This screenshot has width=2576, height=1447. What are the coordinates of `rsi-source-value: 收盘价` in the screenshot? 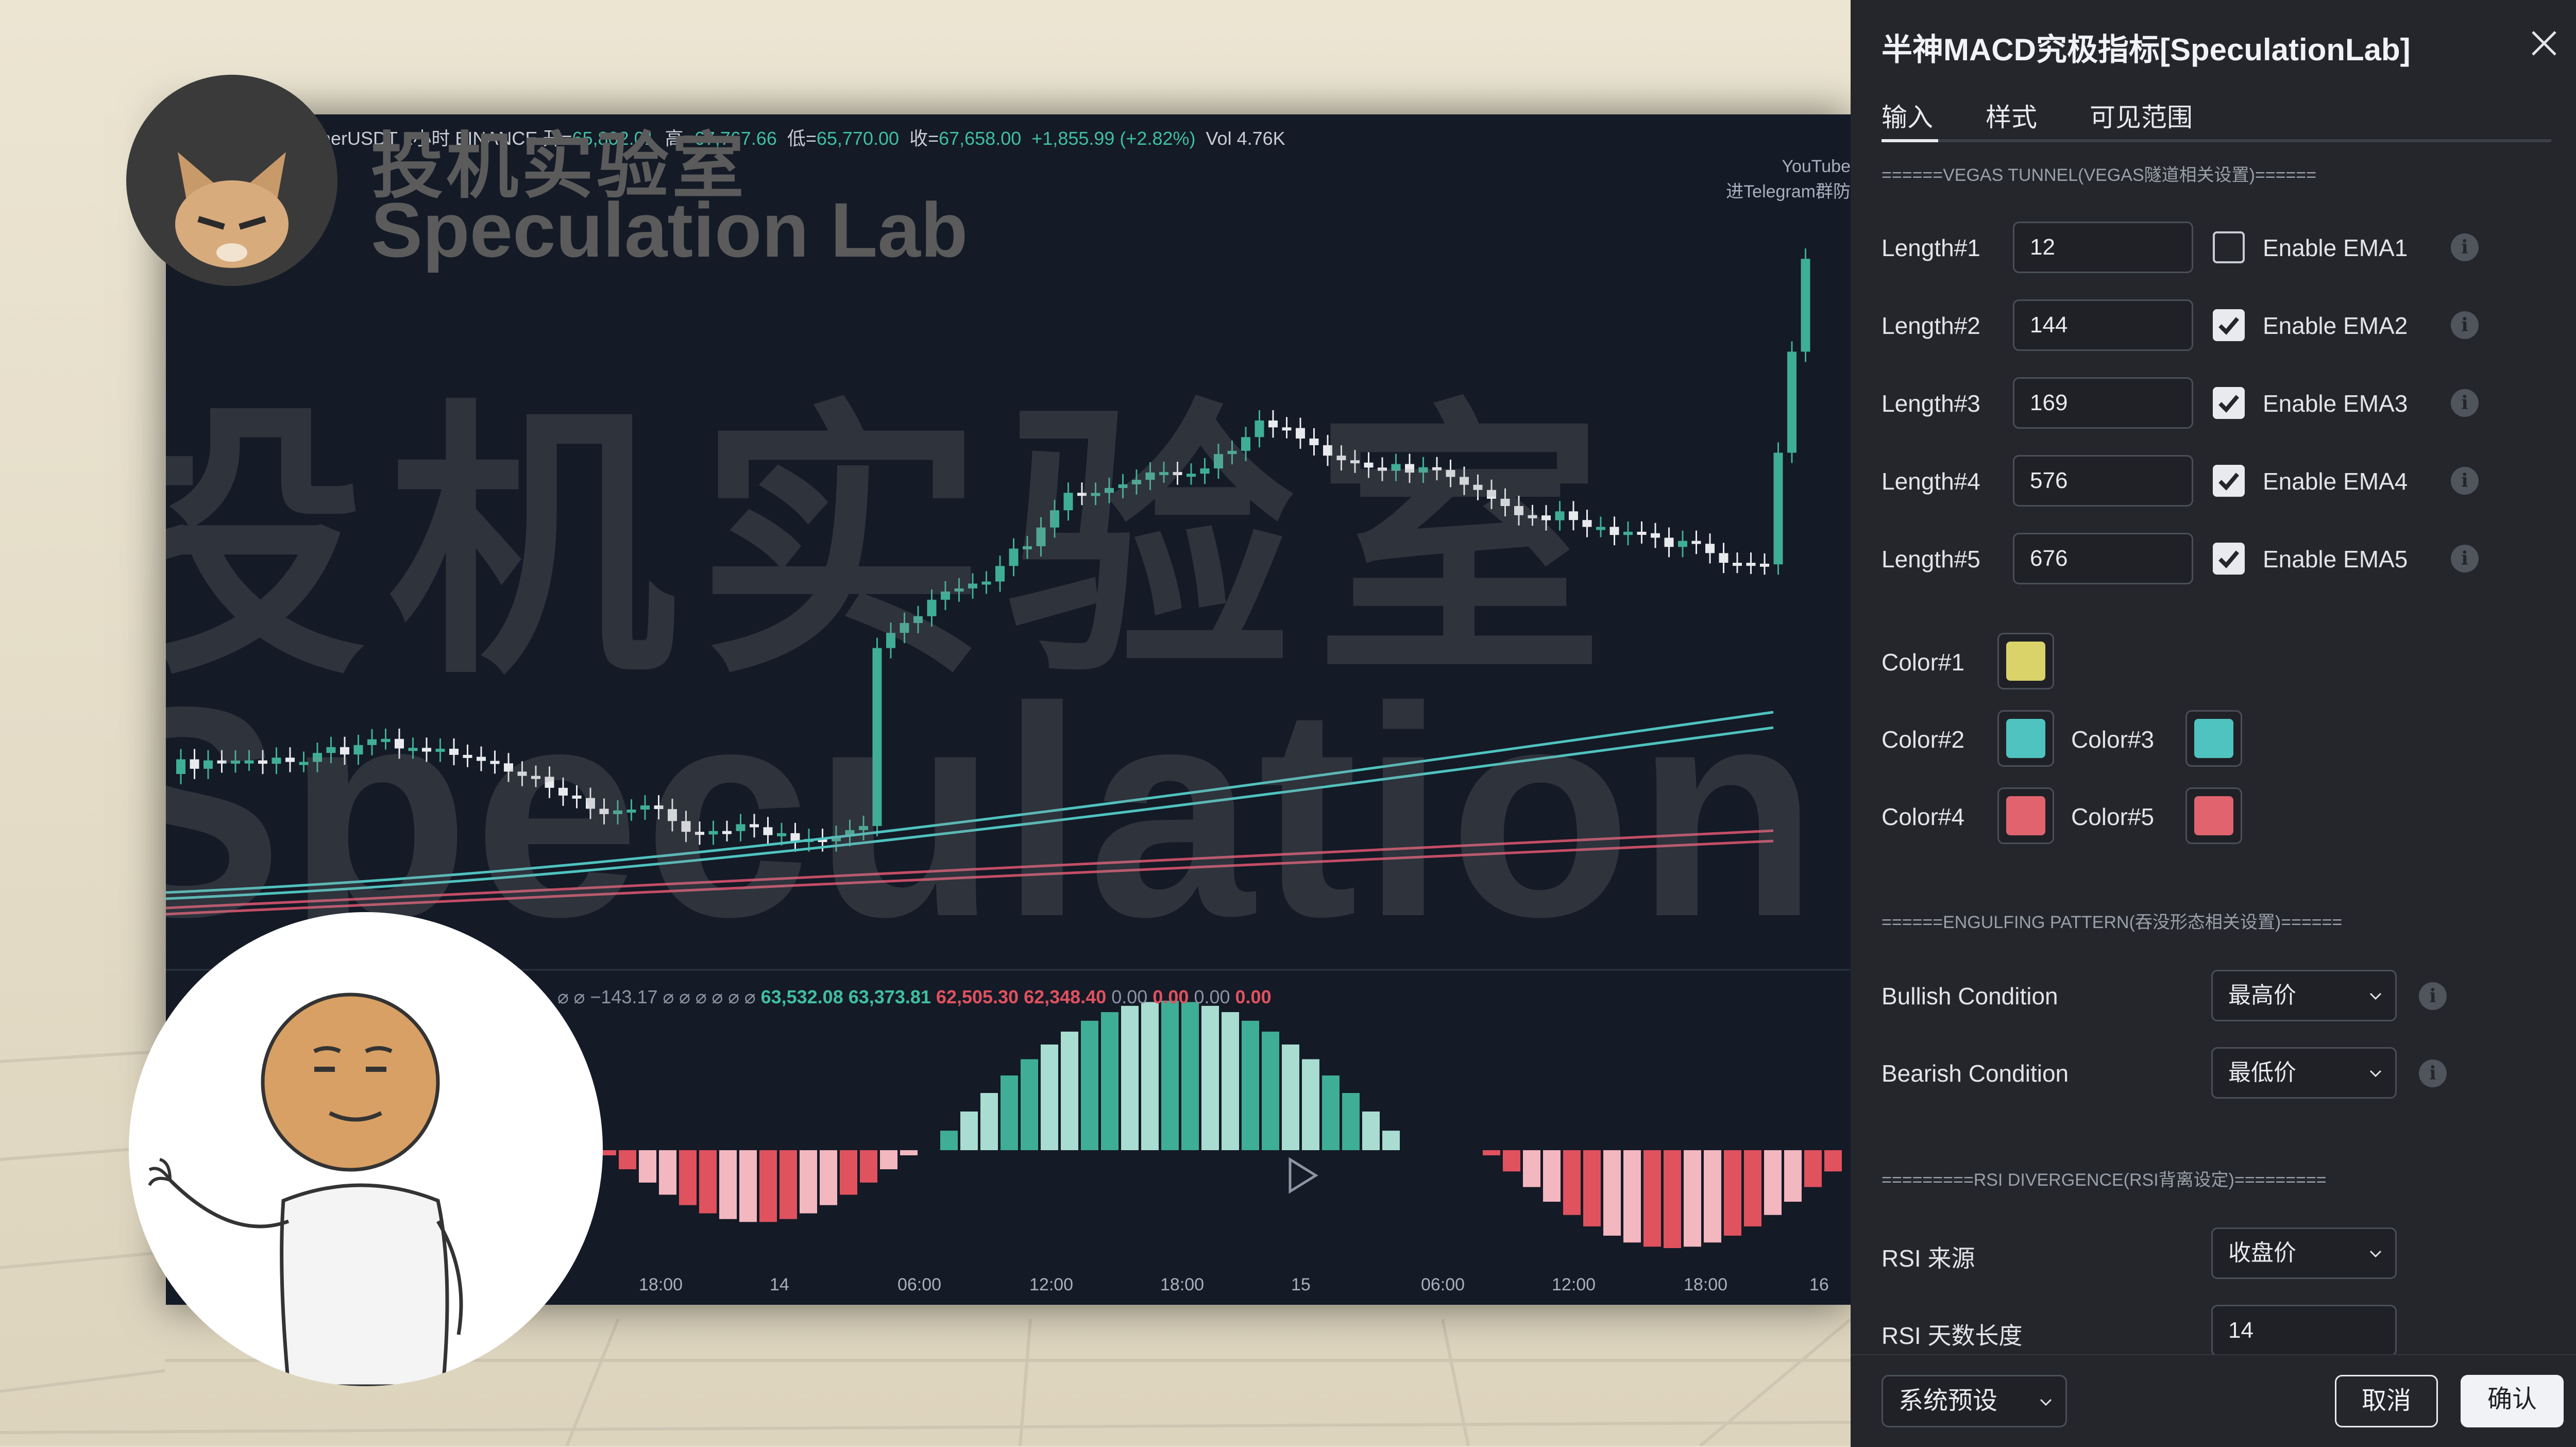 It's located at (2262, 1253).